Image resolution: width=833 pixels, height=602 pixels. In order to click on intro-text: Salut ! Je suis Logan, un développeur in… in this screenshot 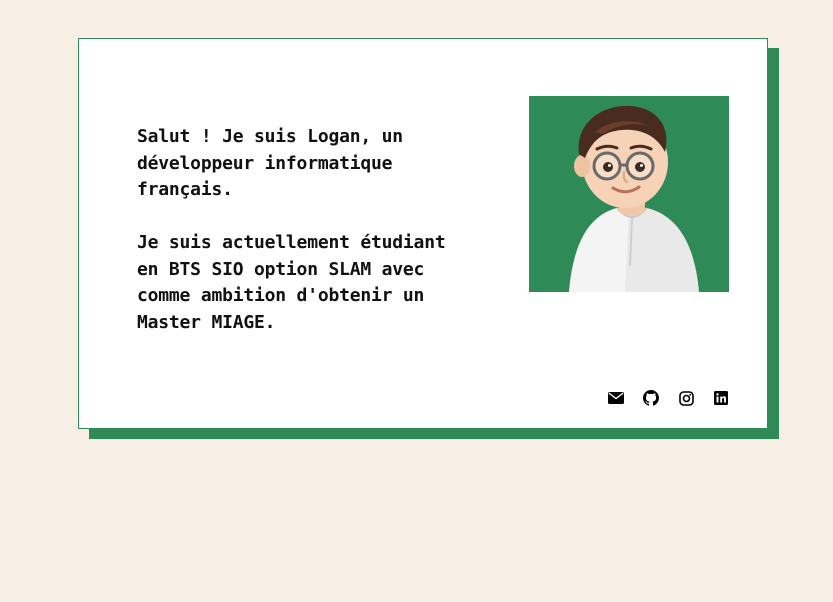, I will do `click(302, 230)`.